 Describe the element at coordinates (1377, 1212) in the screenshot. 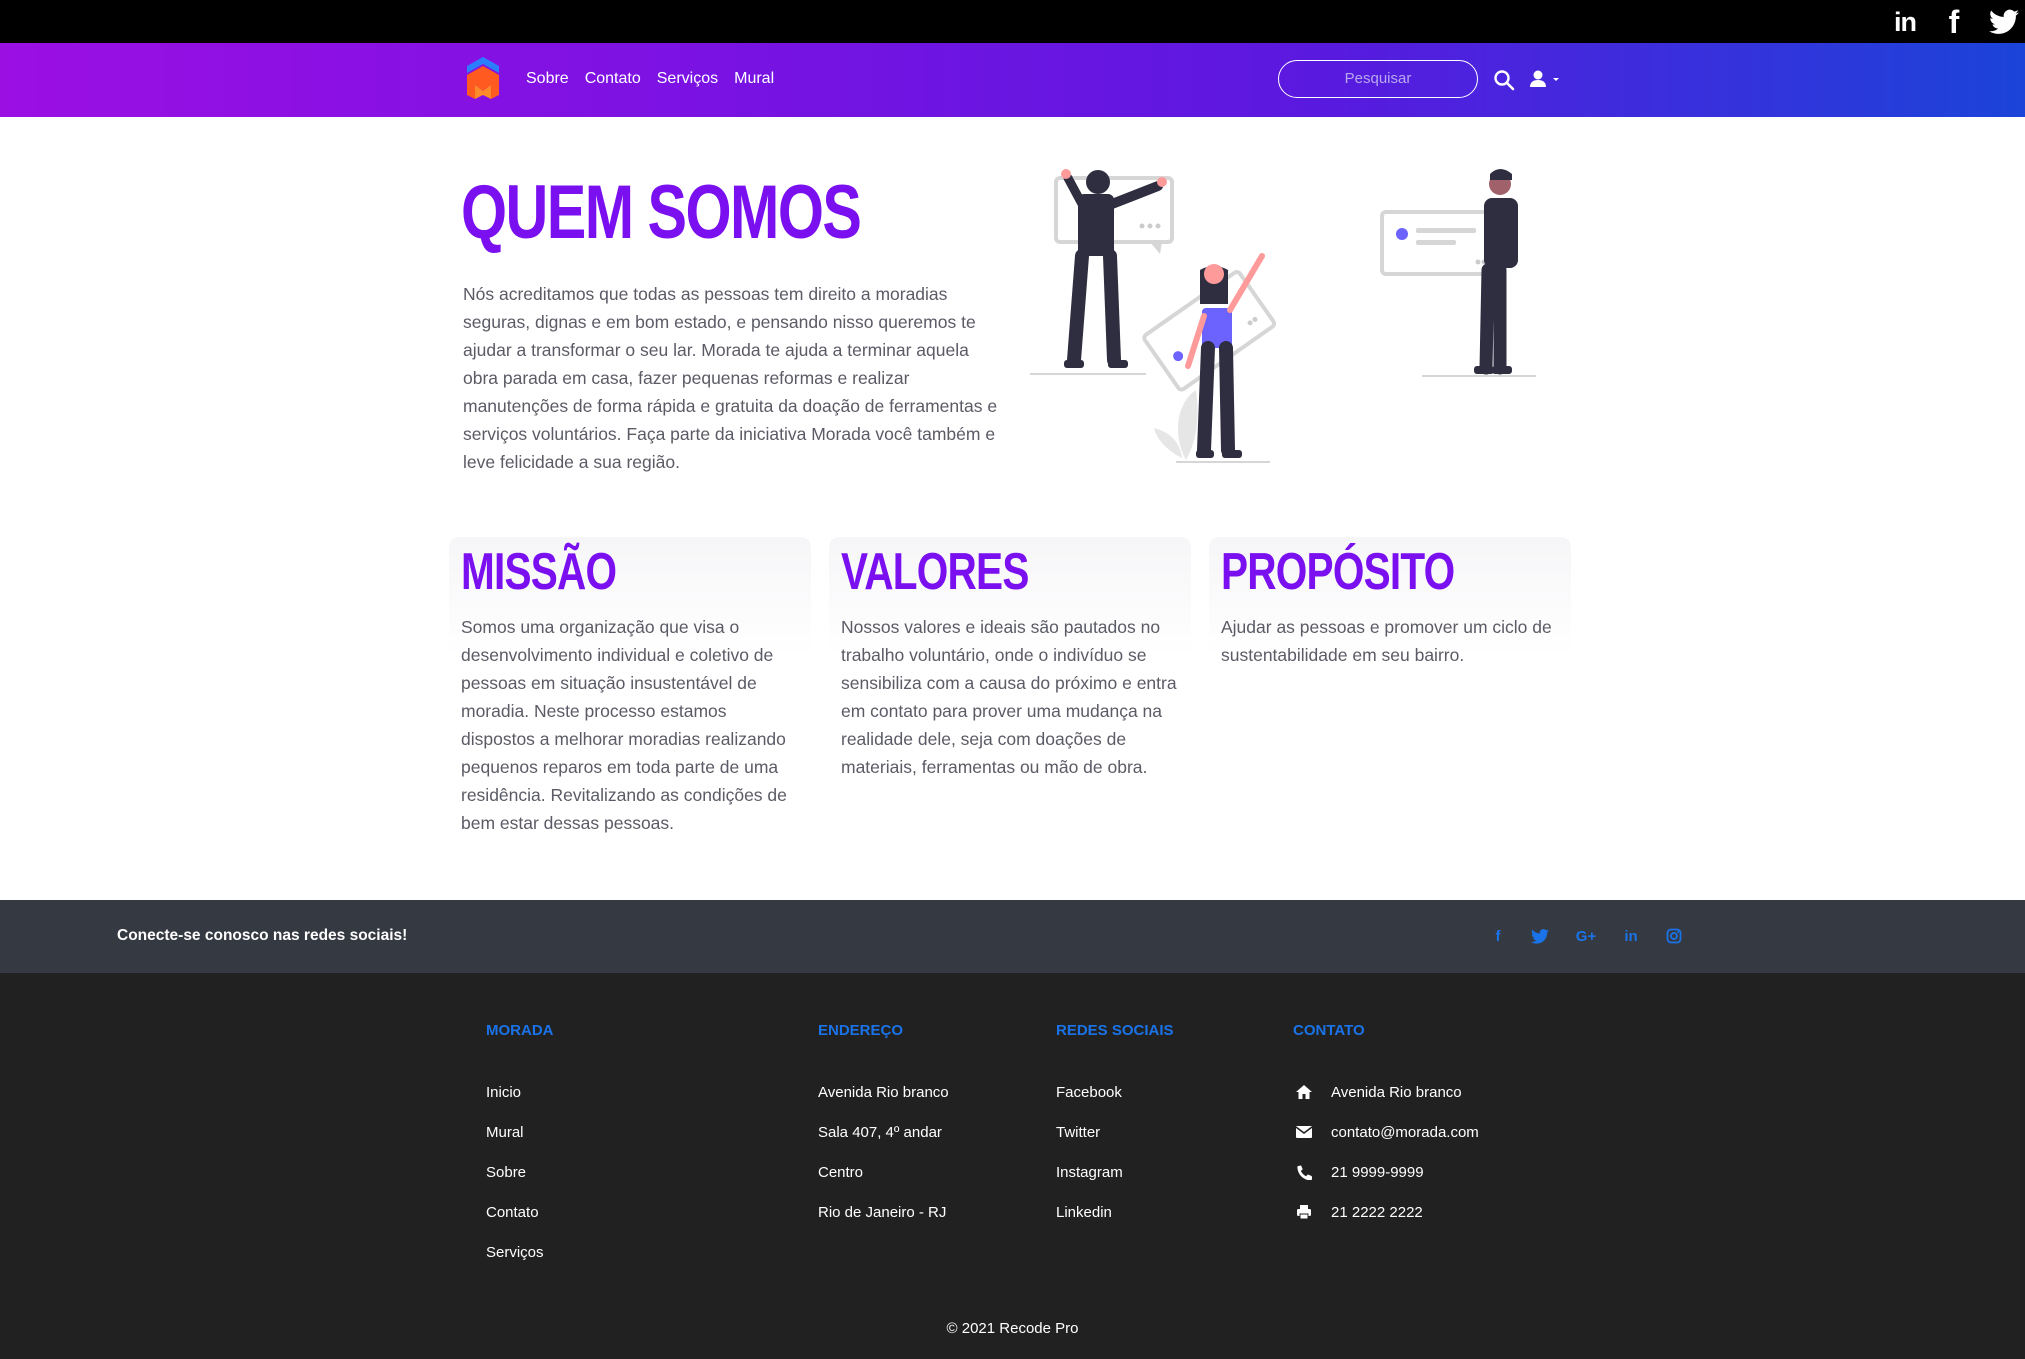

I see `contact-fax-text: 21 2222 2222` at that location.